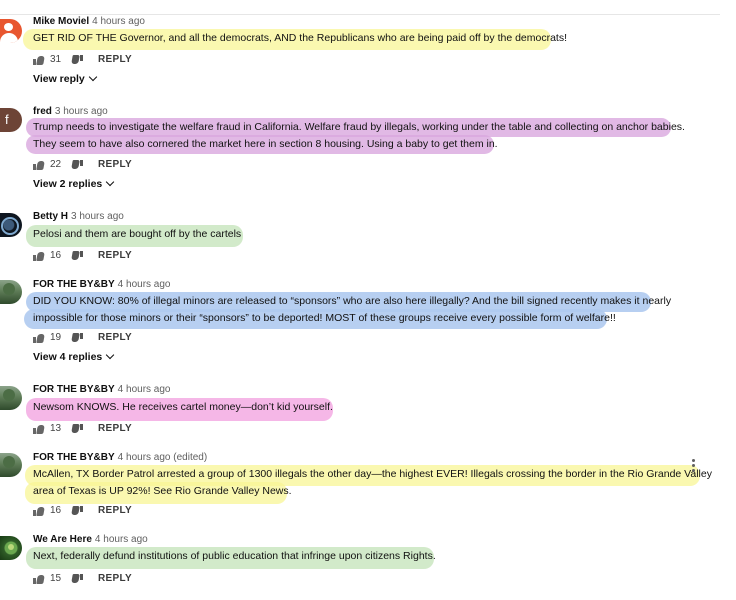 This screenshot has height=600, width=736. What do you see at coordinates (693, 466) in the screenshot?
I see `more-options-icon` at bounding box center [693, 466].